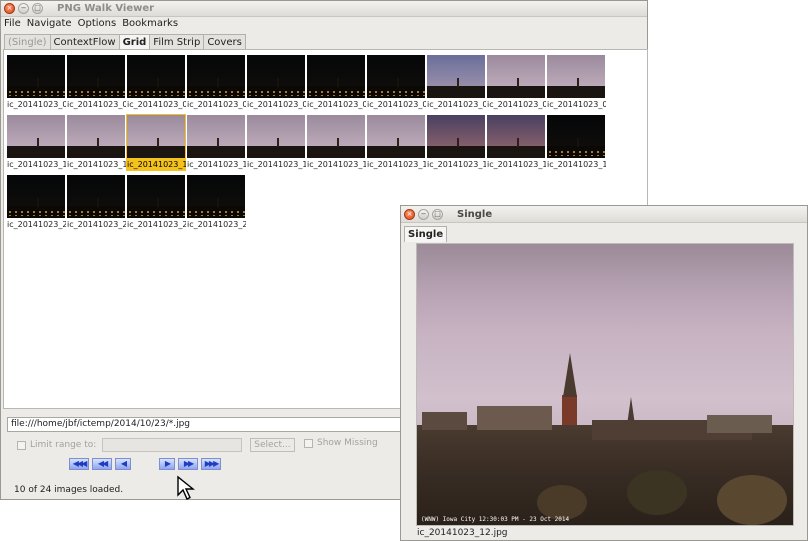 This screenshot has width=808, height=541. What do you see at coordinates (12, 23) in the screenshot?
I see `menu-file: File` at bounding box center [12, 23].